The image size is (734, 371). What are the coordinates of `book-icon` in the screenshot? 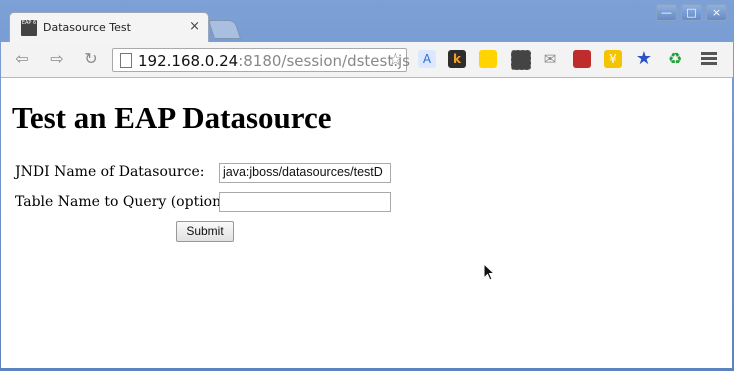 It's located at (582, 59).